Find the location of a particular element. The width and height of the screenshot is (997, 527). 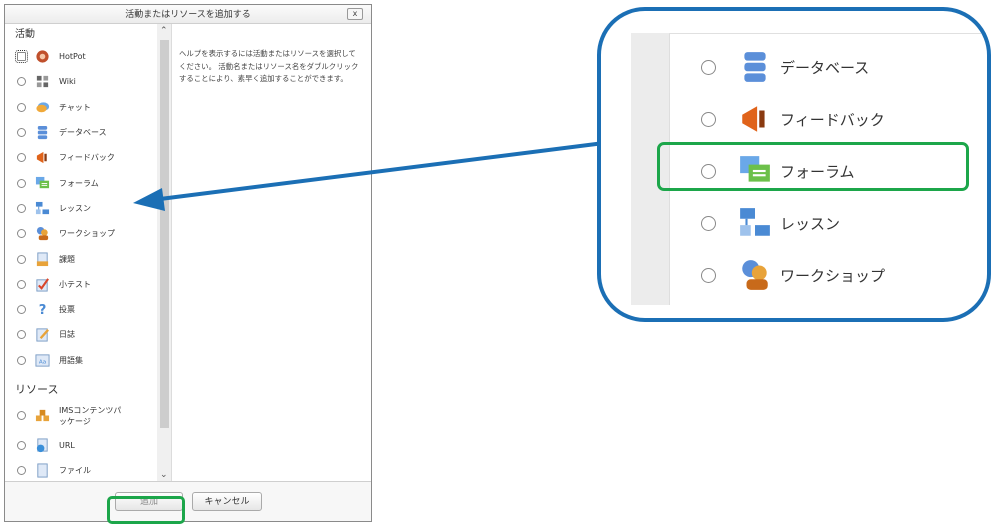

database-icon is located at coordinates (755, 67).